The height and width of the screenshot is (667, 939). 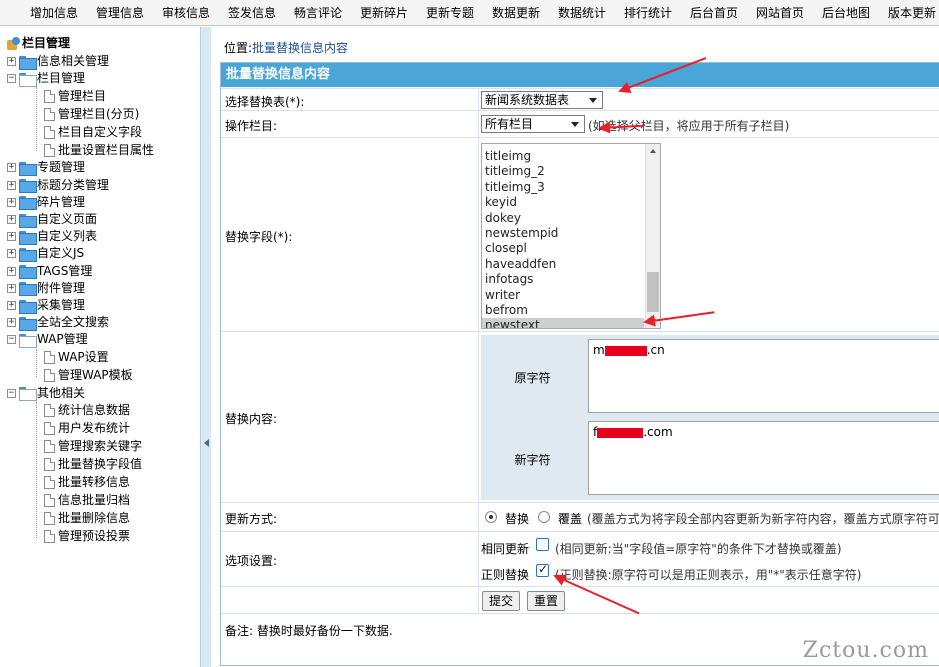 I want to click on same-update-checkbox, so click(x=542, y=544).